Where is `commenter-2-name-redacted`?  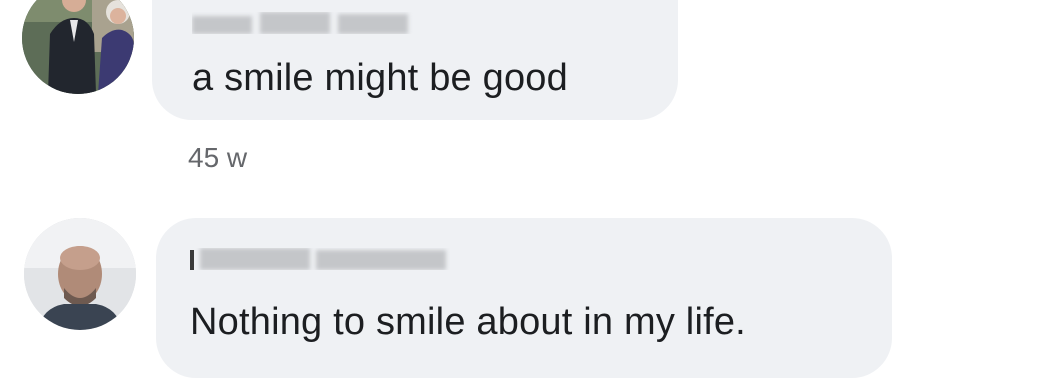 commenter-2-name-redacted is located at coordinates (320, 259).